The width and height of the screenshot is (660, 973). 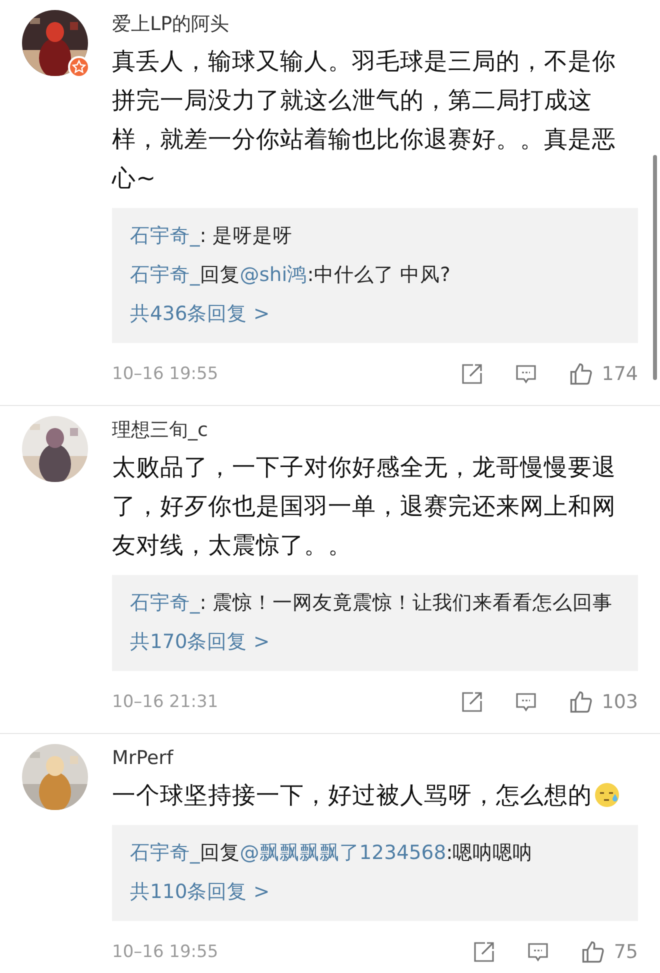 What do you see at coordinates (603, 374) in the screenshot?
I see `like-button: 174` at bounding box center [603, 374].